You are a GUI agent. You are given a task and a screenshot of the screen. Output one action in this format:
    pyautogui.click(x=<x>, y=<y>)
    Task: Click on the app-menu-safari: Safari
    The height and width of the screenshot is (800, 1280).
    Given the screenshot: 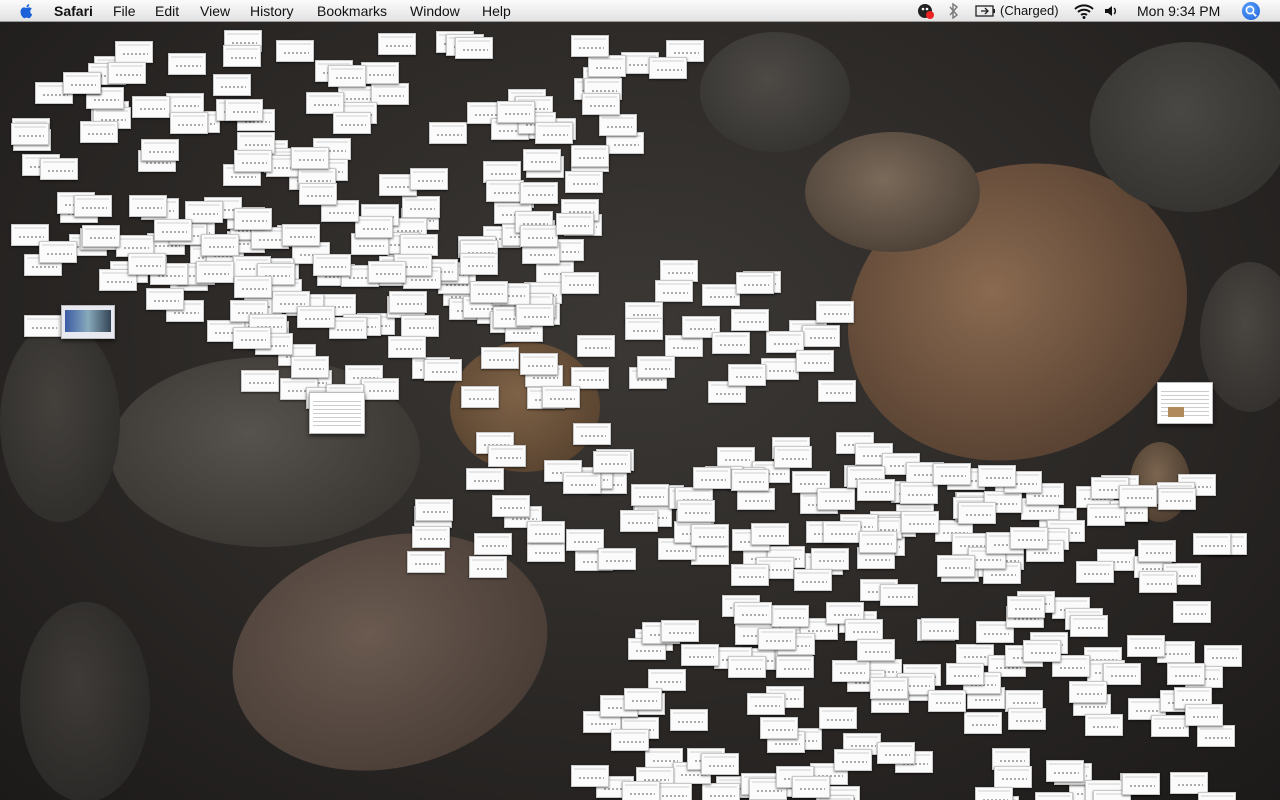 What is the action you would take?
    pyautogui.click(x=73, y=11)
    